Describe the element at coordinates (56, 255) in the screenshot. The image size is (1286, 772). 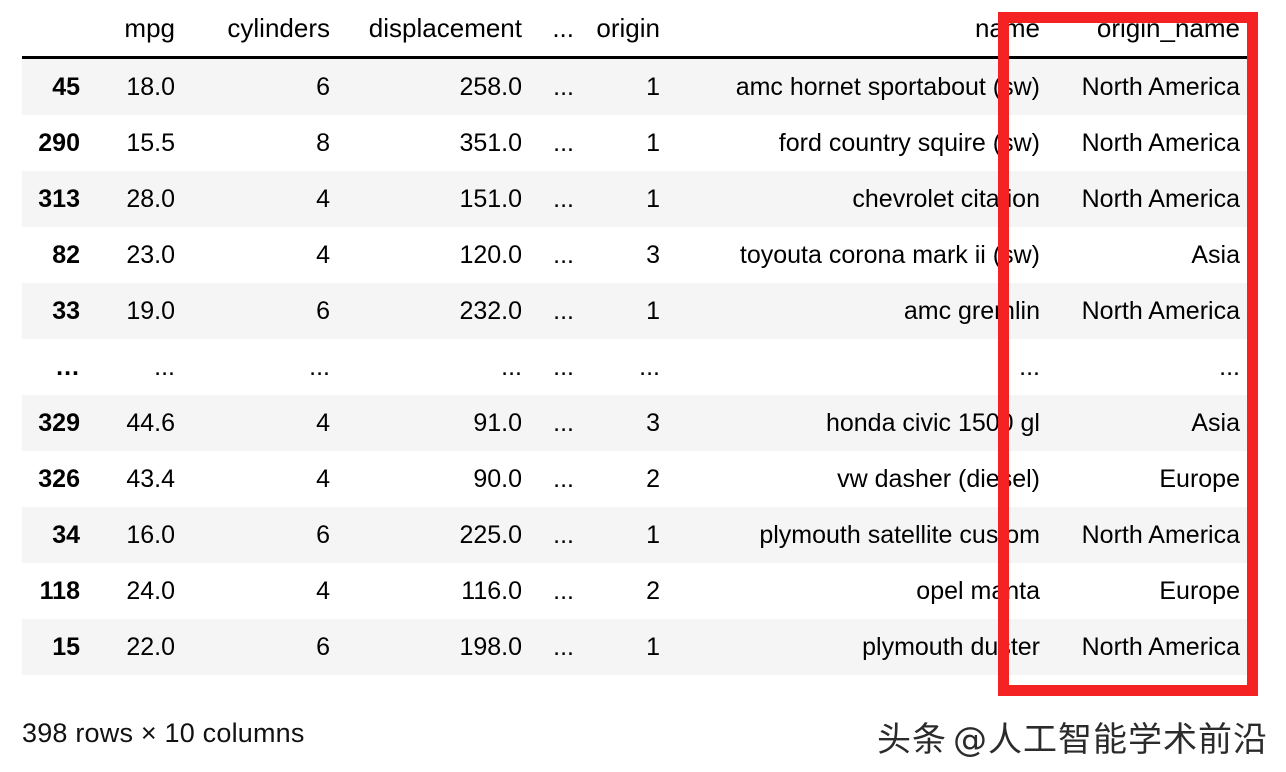
I see `row-index: 82` at that location.